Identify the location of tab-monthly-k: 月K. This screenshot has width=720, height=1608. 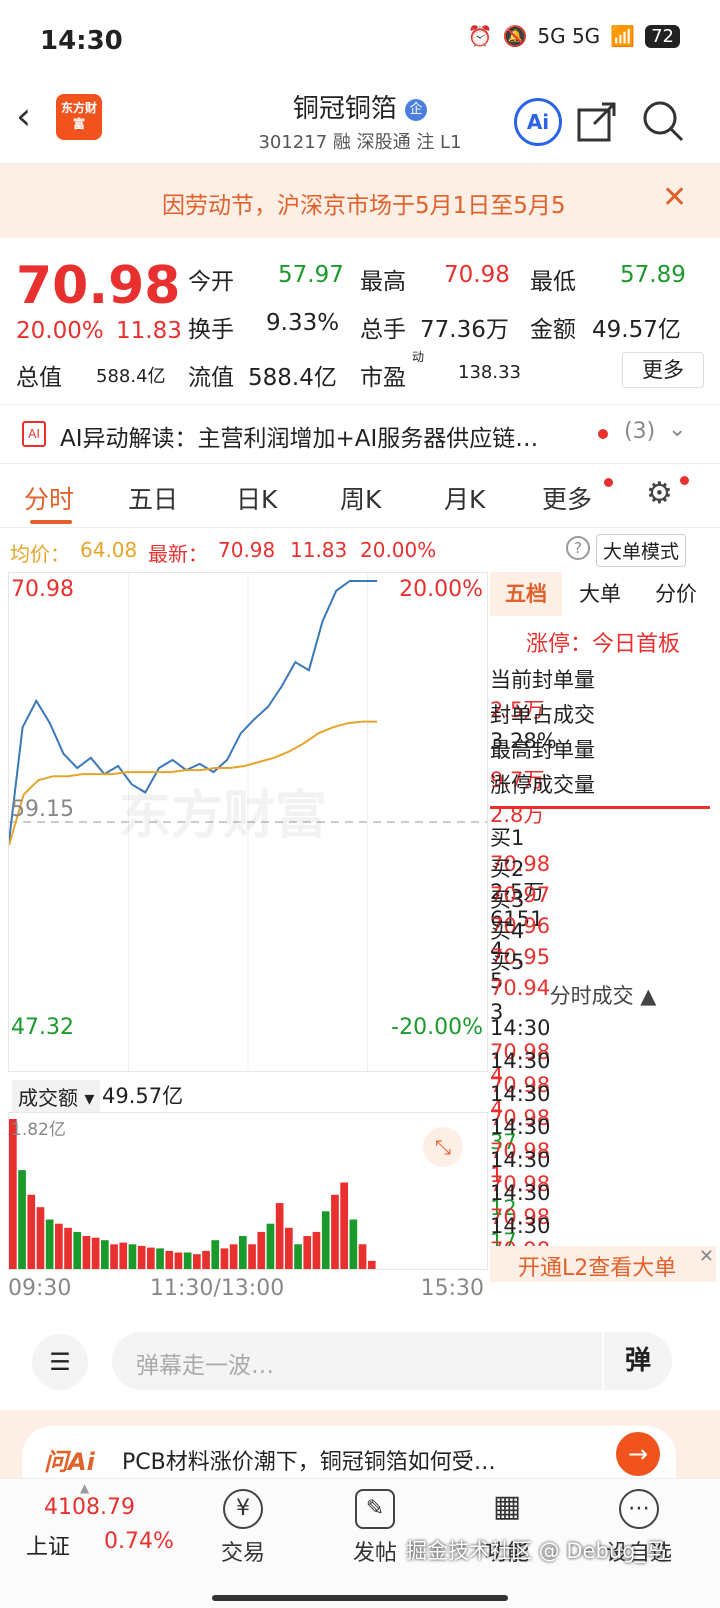
(464, 498).